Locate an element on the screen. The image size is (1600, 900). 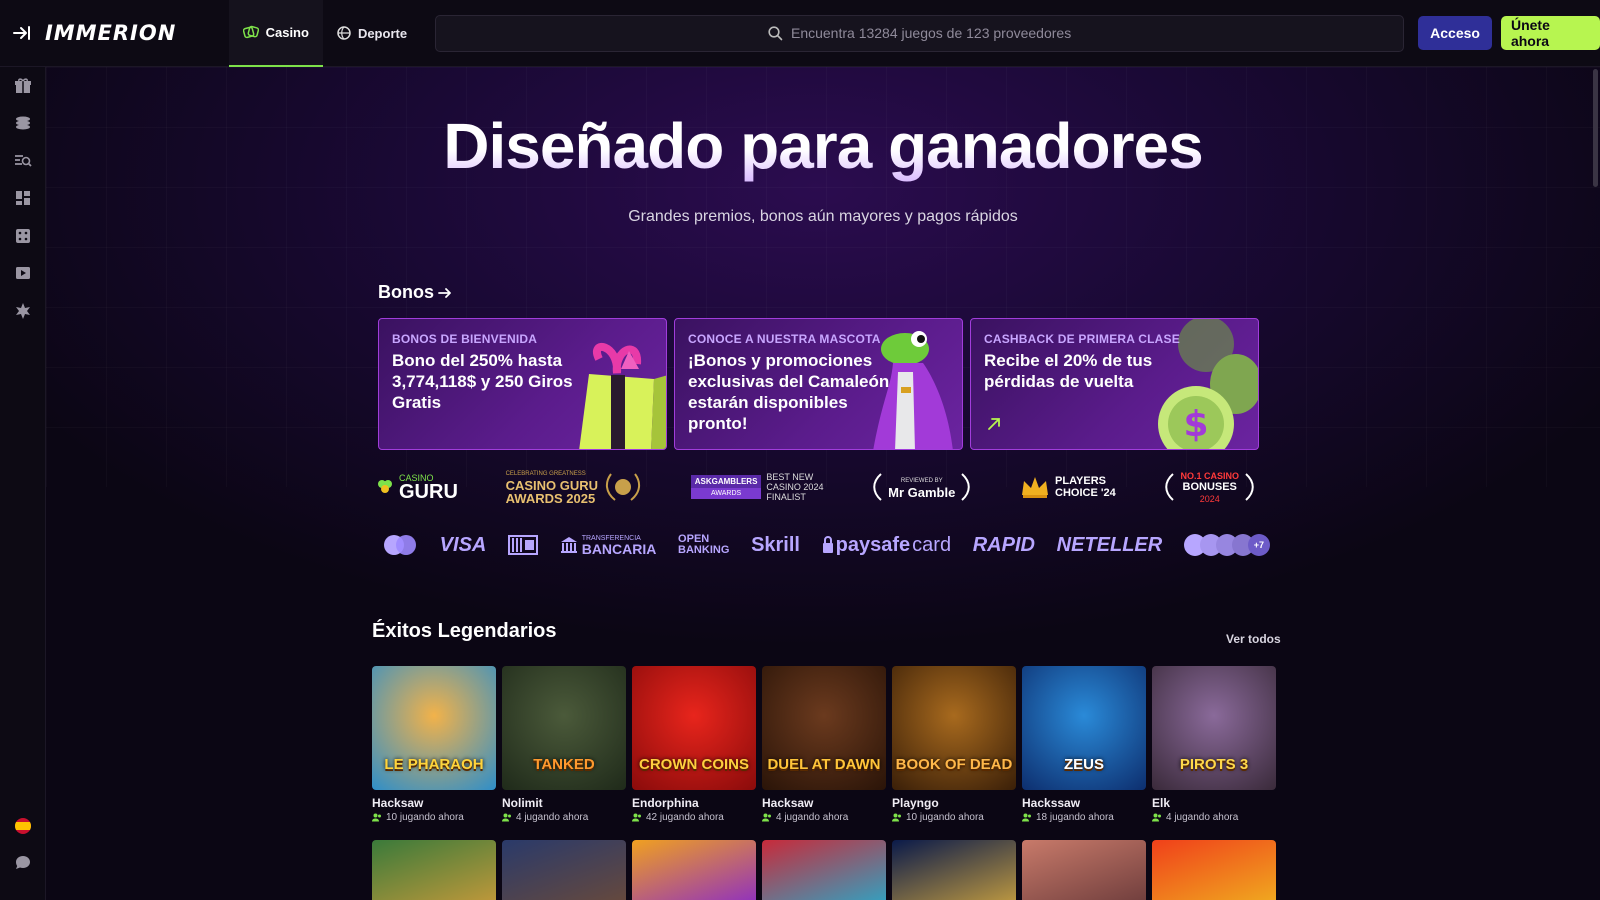
open-banking-line2: BANKING is located at coordinates (704, 550).